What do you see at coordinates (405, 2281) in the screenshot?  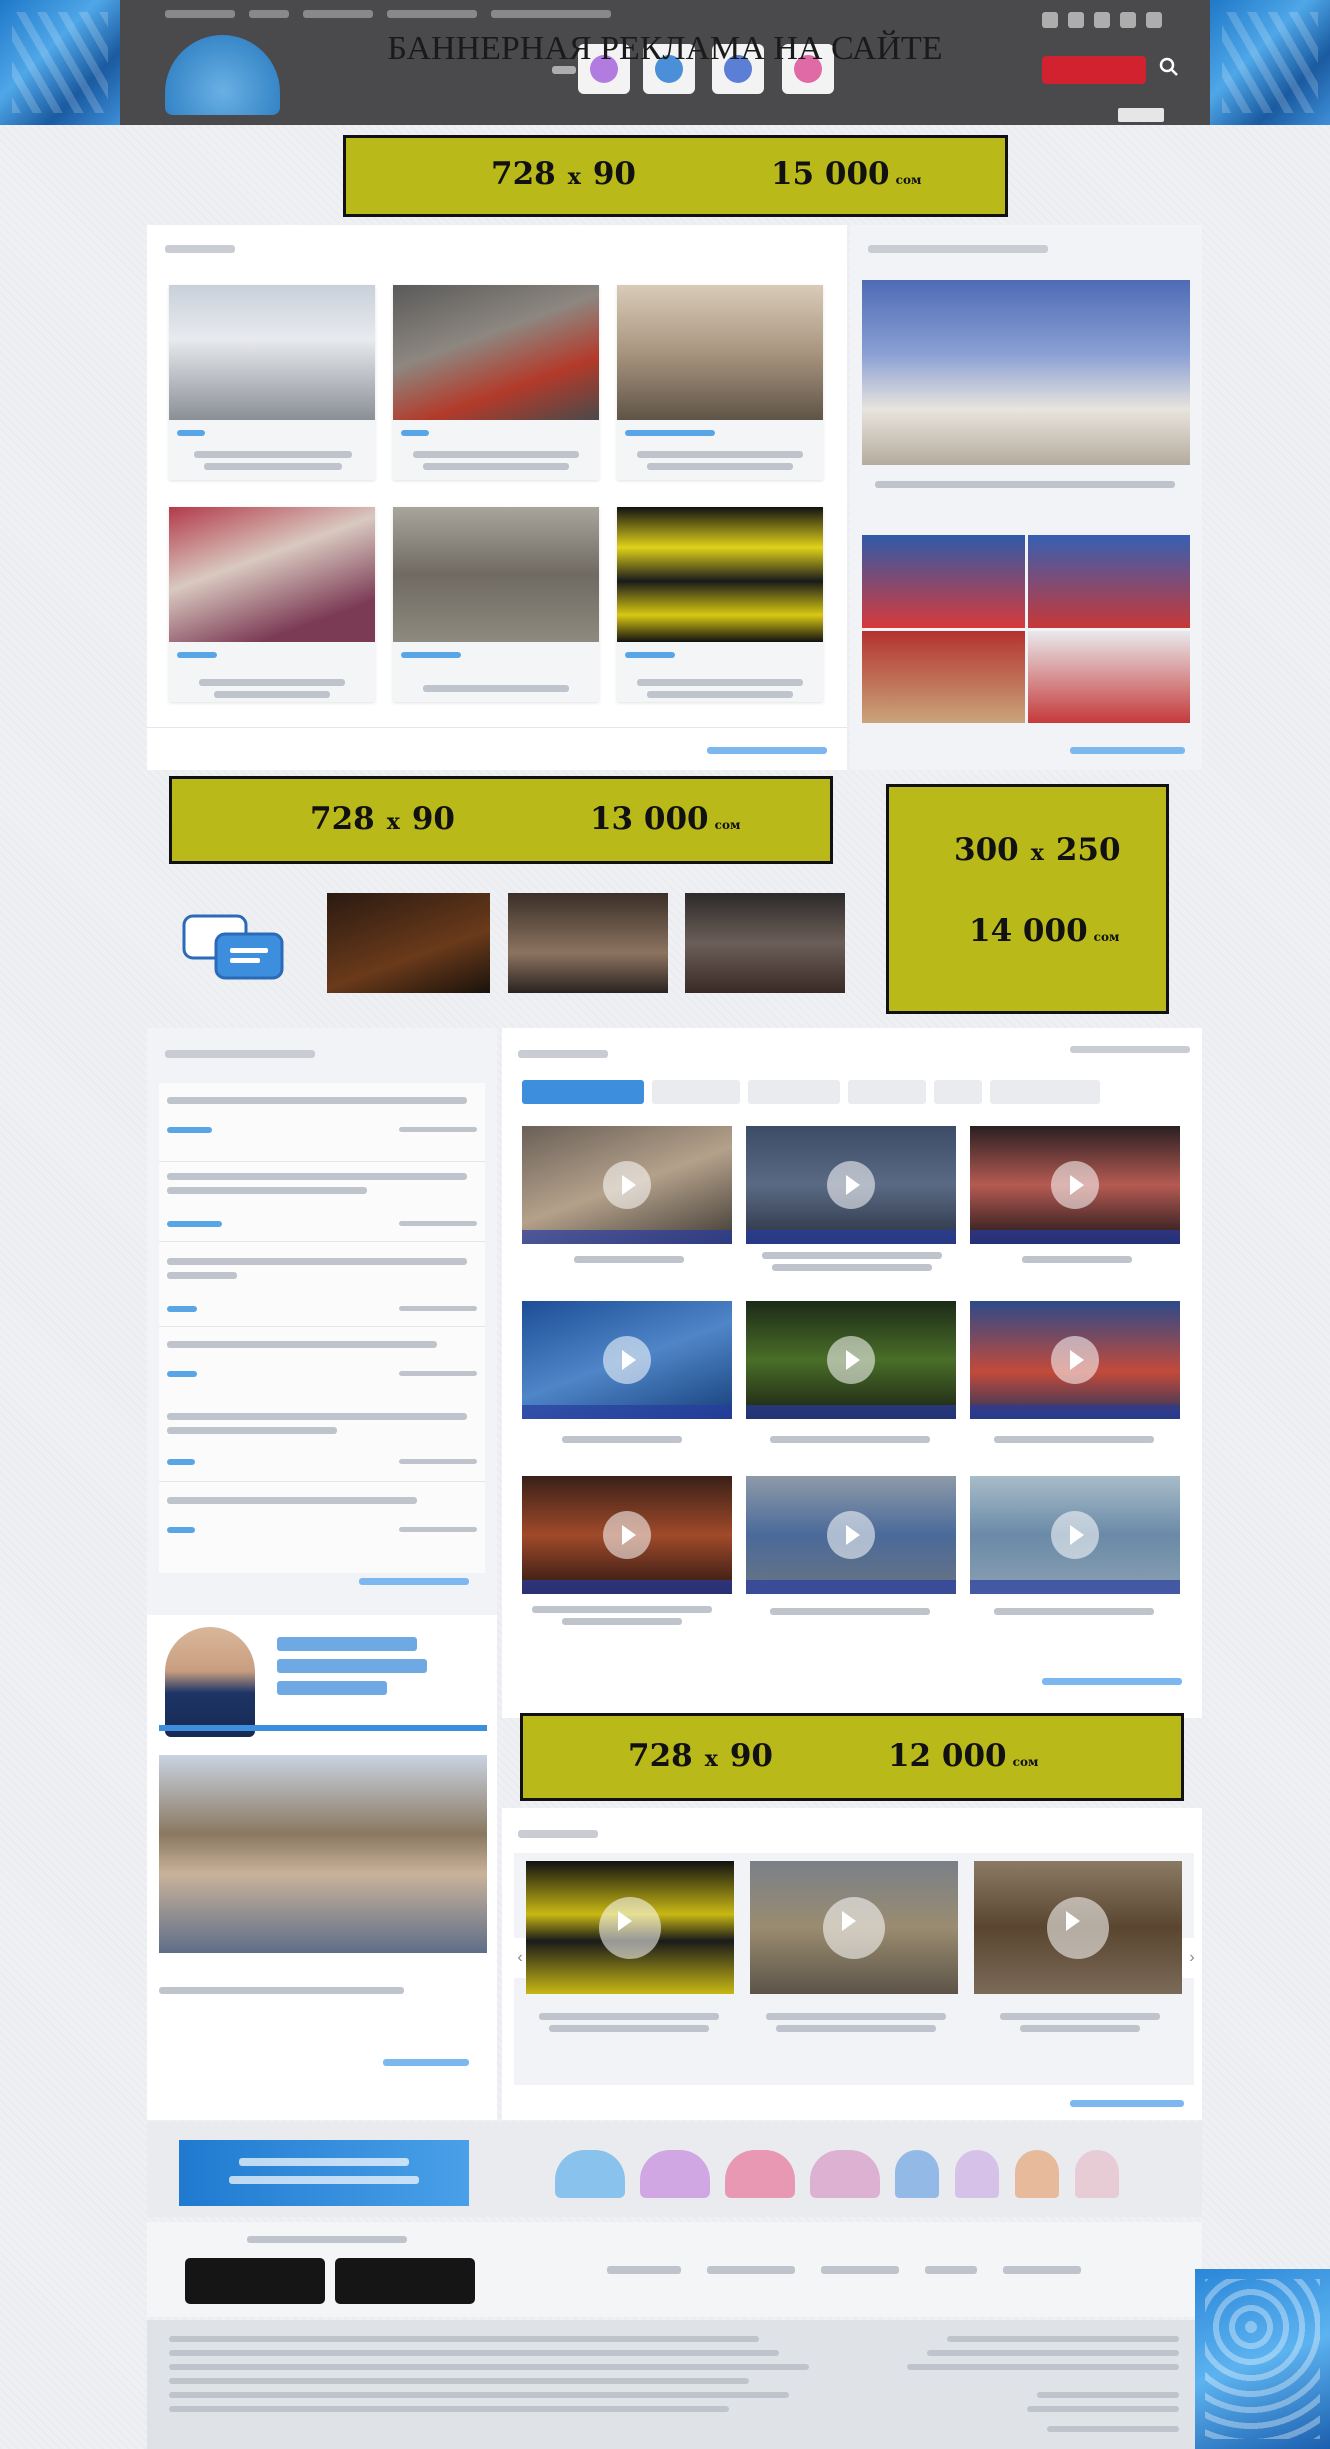 I see `app-store-button` at bounding box center [405, 2281].